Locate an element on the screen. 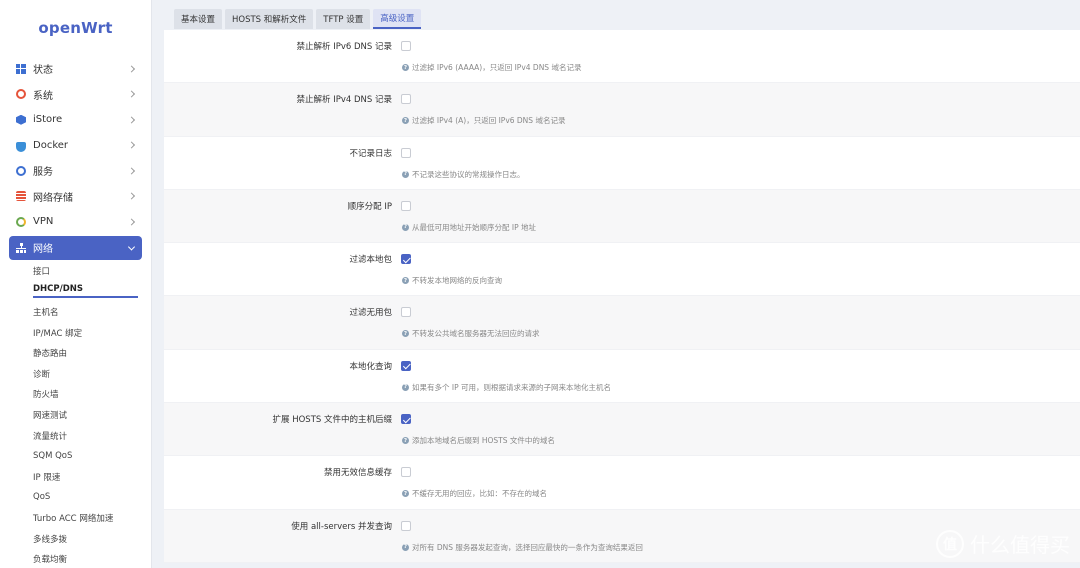 This screenshot has height=568, width=1080. sidebar-item-label: 状态 is located at coordinates (43, 71).